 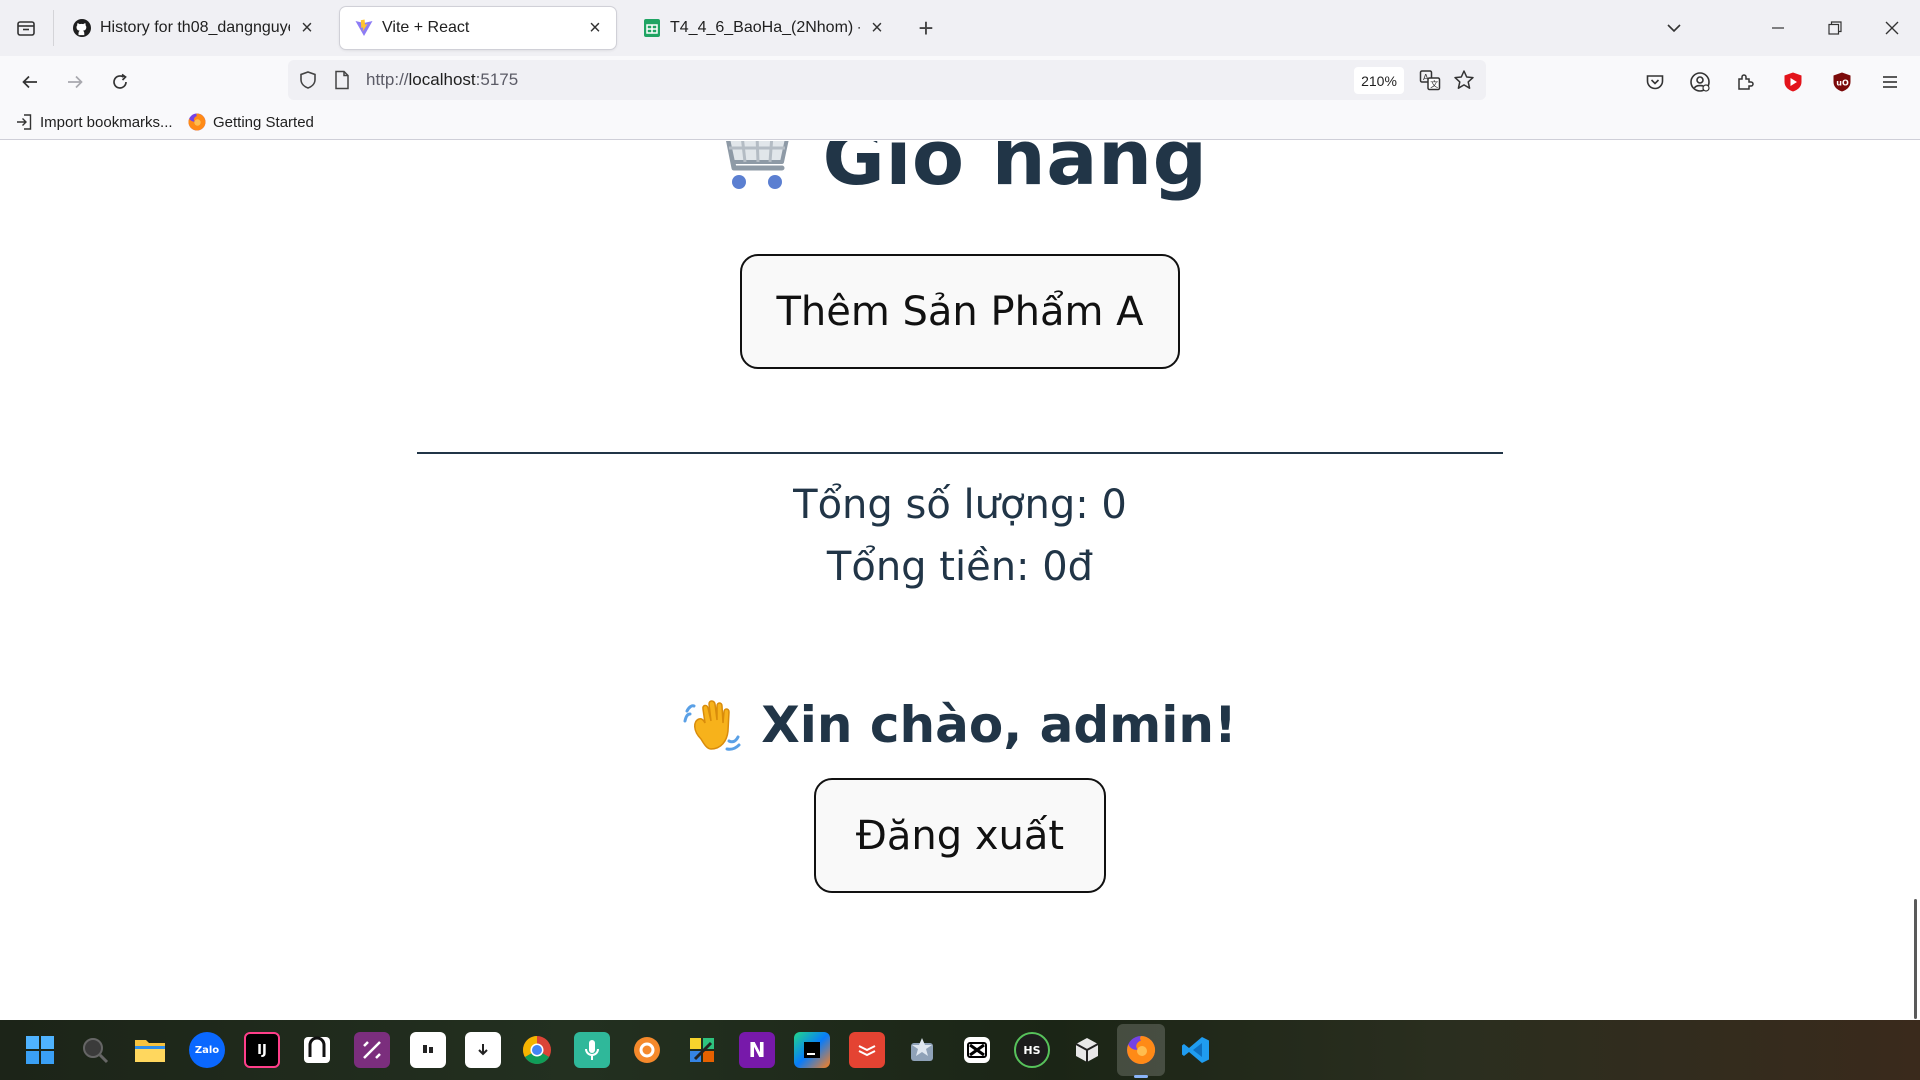 I want to click on windows-start-icon, so click(x=40, y=1050).